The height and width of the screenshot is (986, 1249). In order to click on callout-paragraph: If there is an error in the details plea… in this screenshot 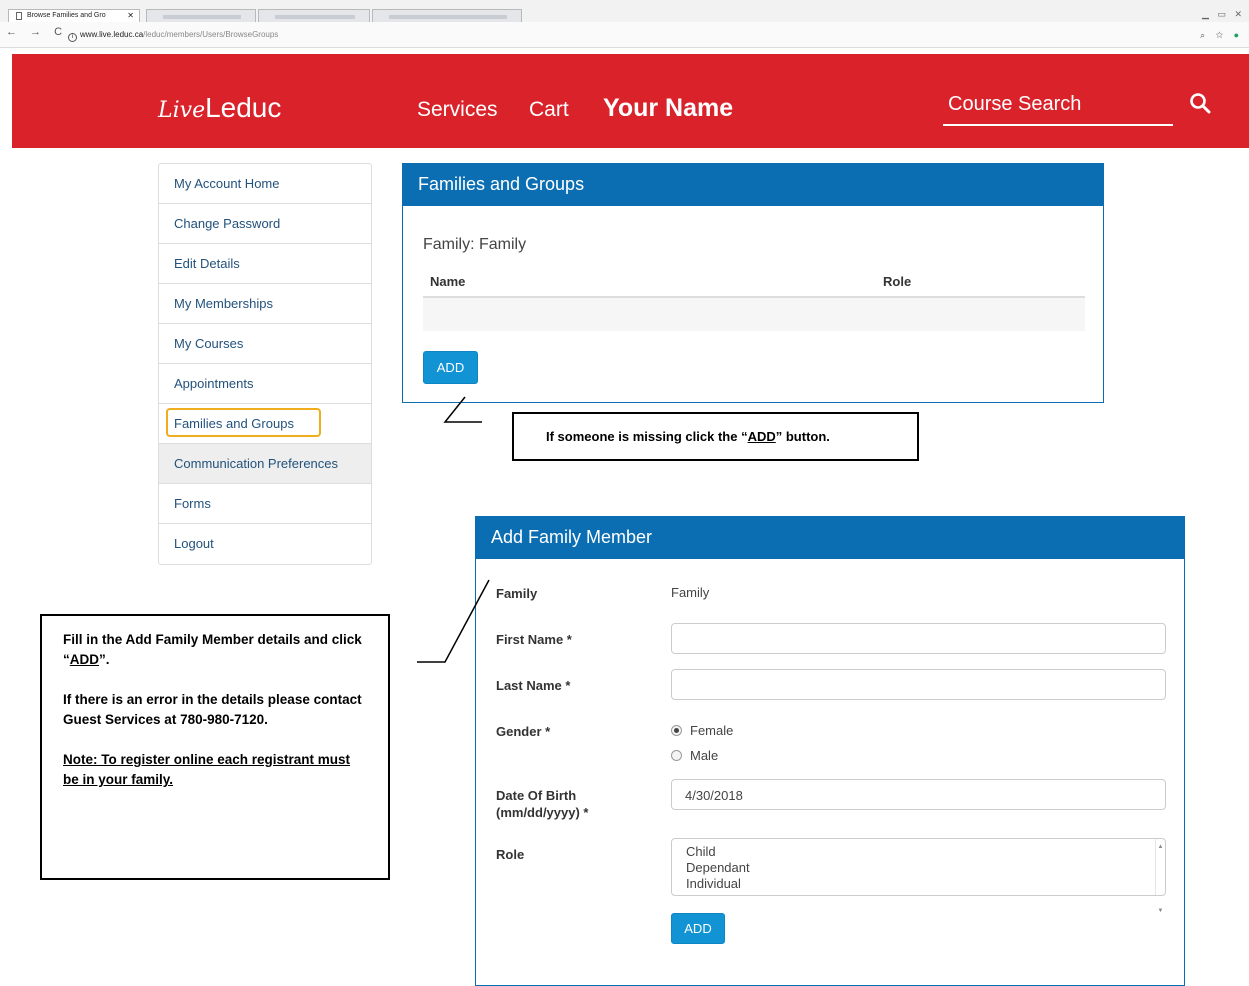, I will do `click(212, 709)`.